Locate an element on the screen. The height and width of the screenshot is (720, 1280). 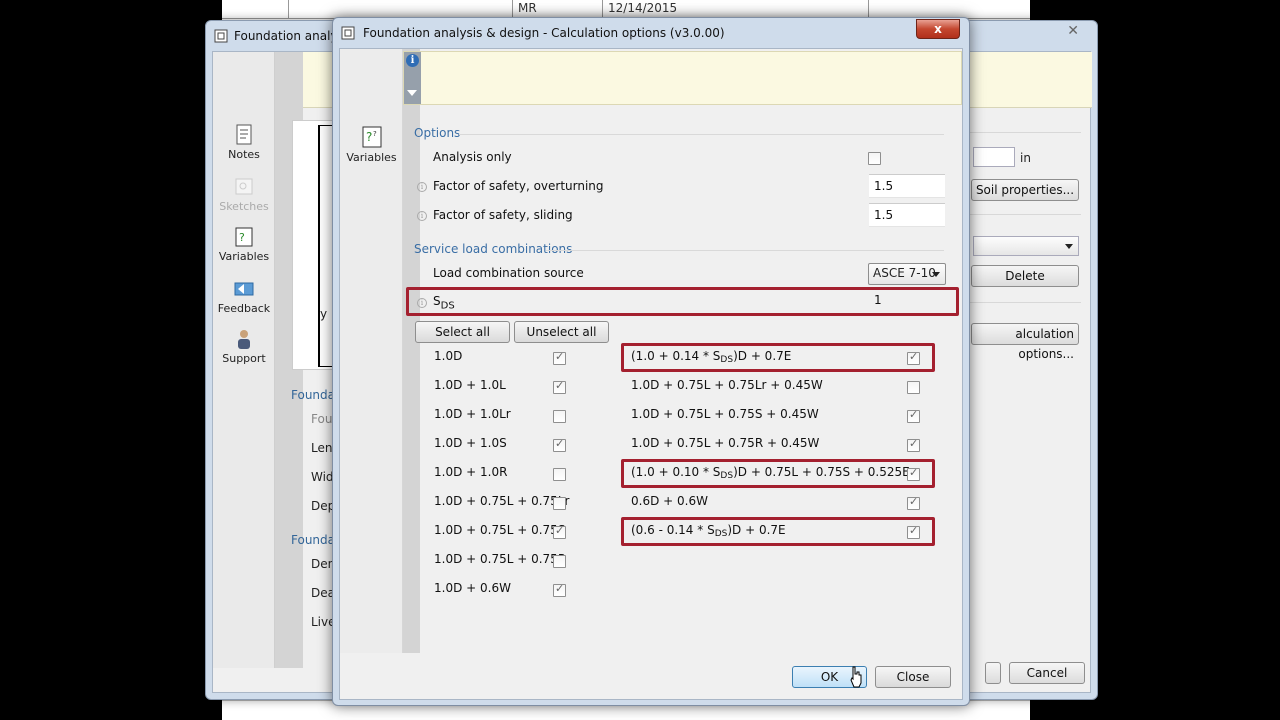
sidebar-item-support: Support is located at coordinates (244, 346).